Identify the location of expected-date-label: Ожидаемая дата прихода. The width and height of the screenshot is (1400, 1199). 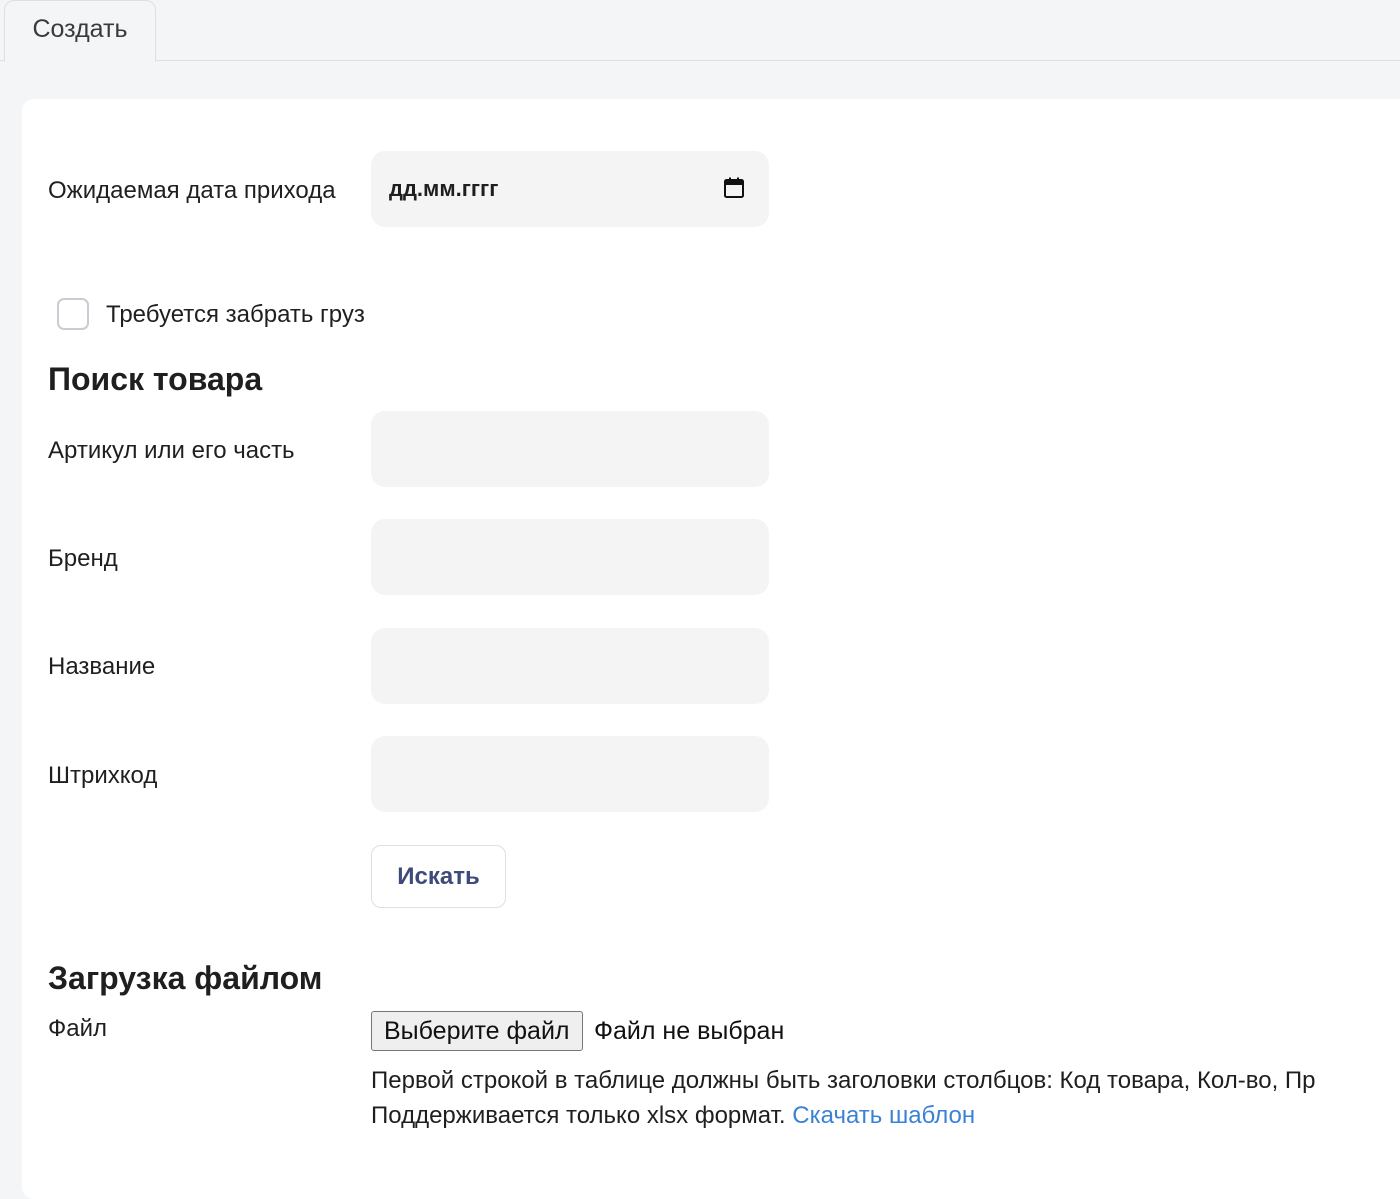
(192, 190).